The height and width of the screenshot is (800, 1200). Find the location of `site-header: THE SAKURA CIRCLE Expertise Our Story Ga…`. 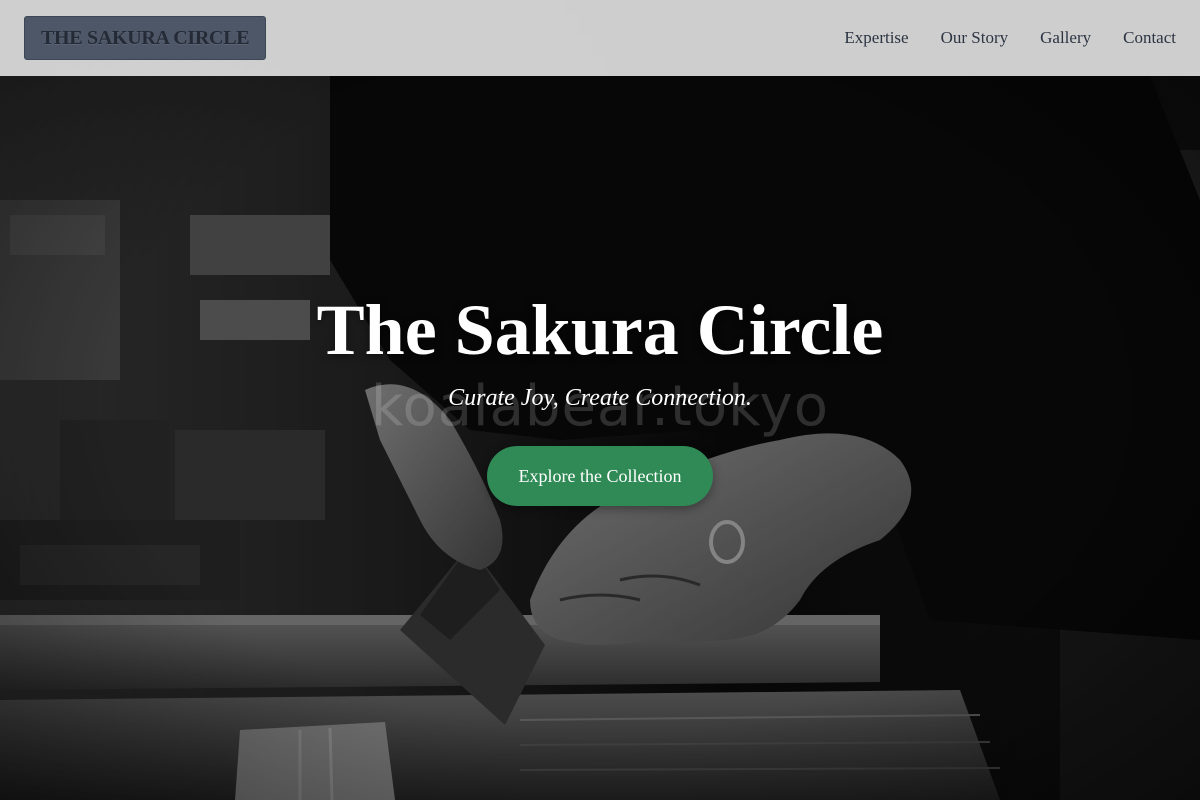

site-header: THE SAKURA CIRCLE Expertise Our Story Ga… is located at coordinates (600, 38).